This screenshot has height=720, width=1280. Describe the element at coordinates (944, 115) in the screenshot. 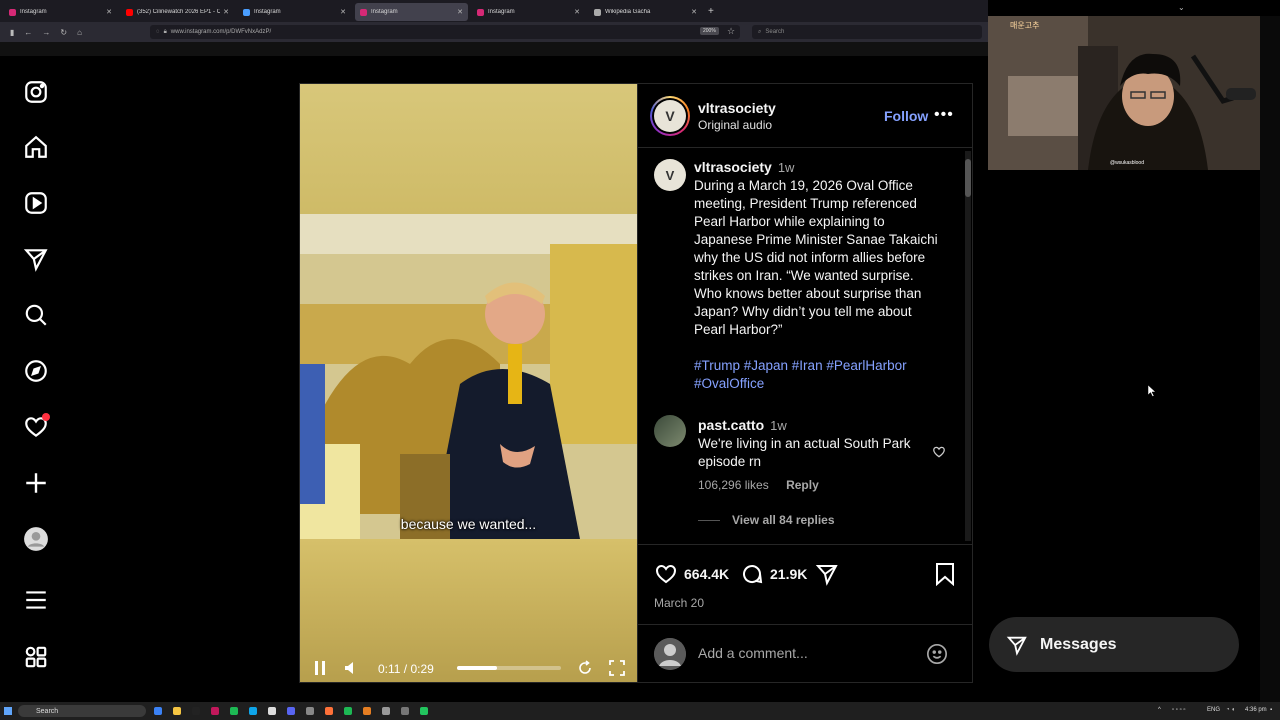

I see `more-options-icon: •••` at that location.